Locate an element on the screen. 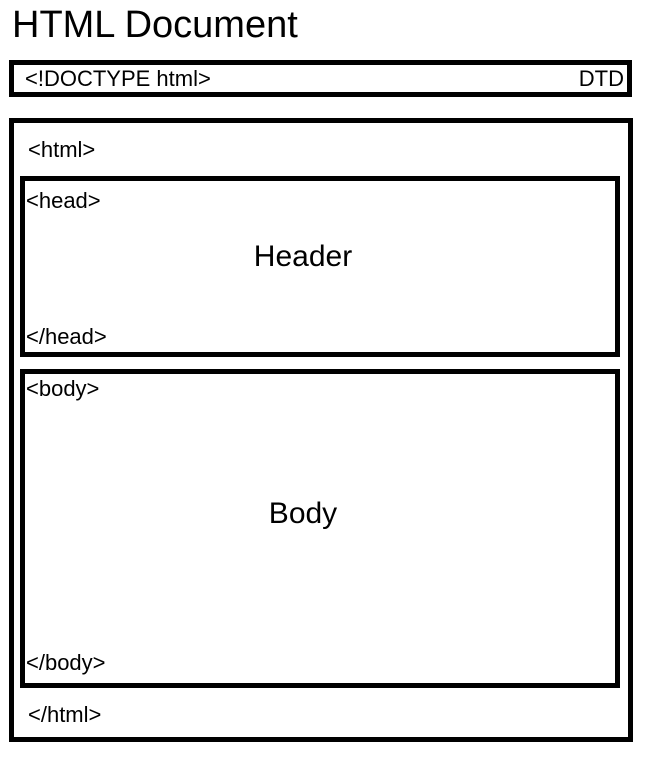 The image size is (647, 760). body-close-tag: </body> is located at coordinates (66, 662).